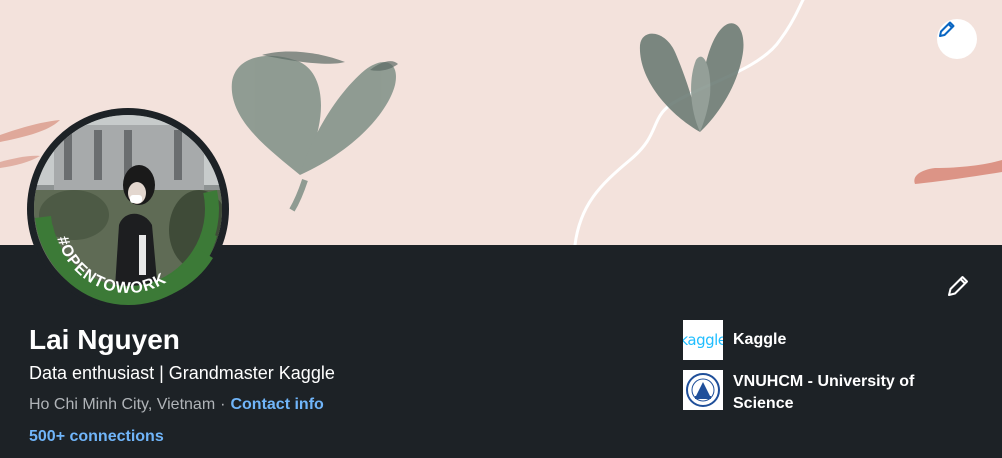 Image resolution: width=1002 pixels, height=458 pixels. I want to click on profile-avatar: #OPENTOWORK, so click(128, 209).